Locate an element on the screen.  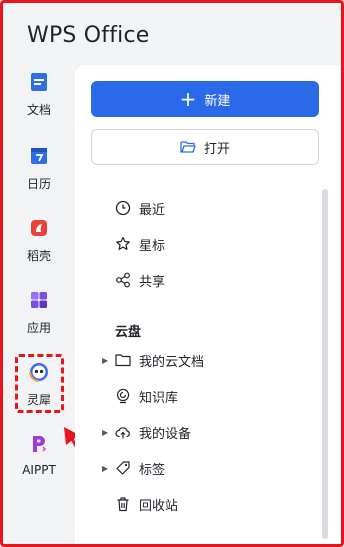
daoke-icon is located at coordinates (39, 228).